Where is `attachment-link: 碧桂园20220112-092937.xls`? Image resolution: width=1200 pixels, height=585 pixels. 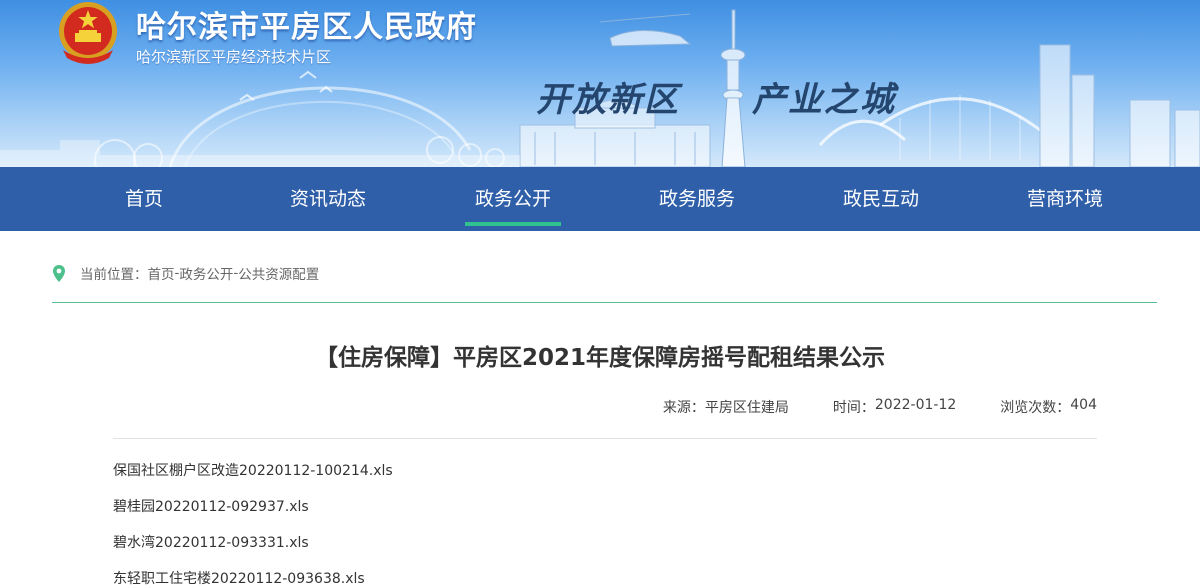
attachment-link: 碧桂园20220112-092937.xls is located at coordinates (253, 516).